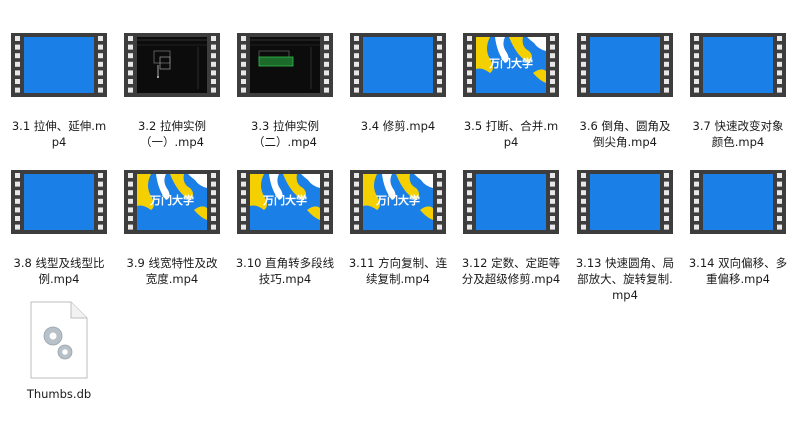 This screenshot has height=448, width=800. I want to click on file-item: Thumbs.db, so click(59, 364).